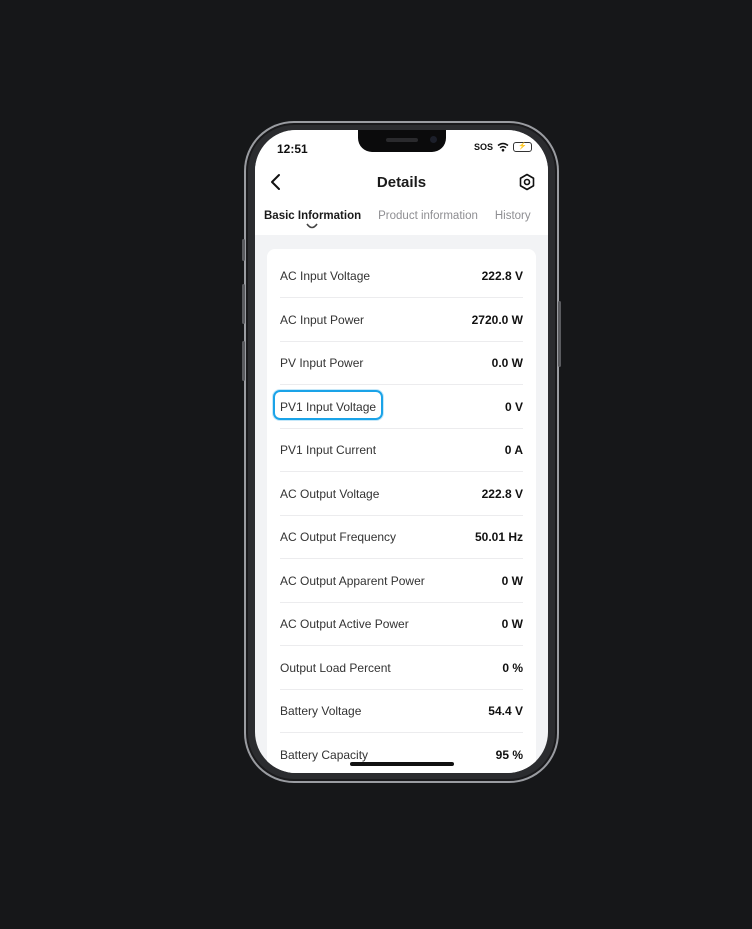  I want to click on detail-row-ac-input-voltage: AC Input Voltage 222.8 V, so click(401, 276).